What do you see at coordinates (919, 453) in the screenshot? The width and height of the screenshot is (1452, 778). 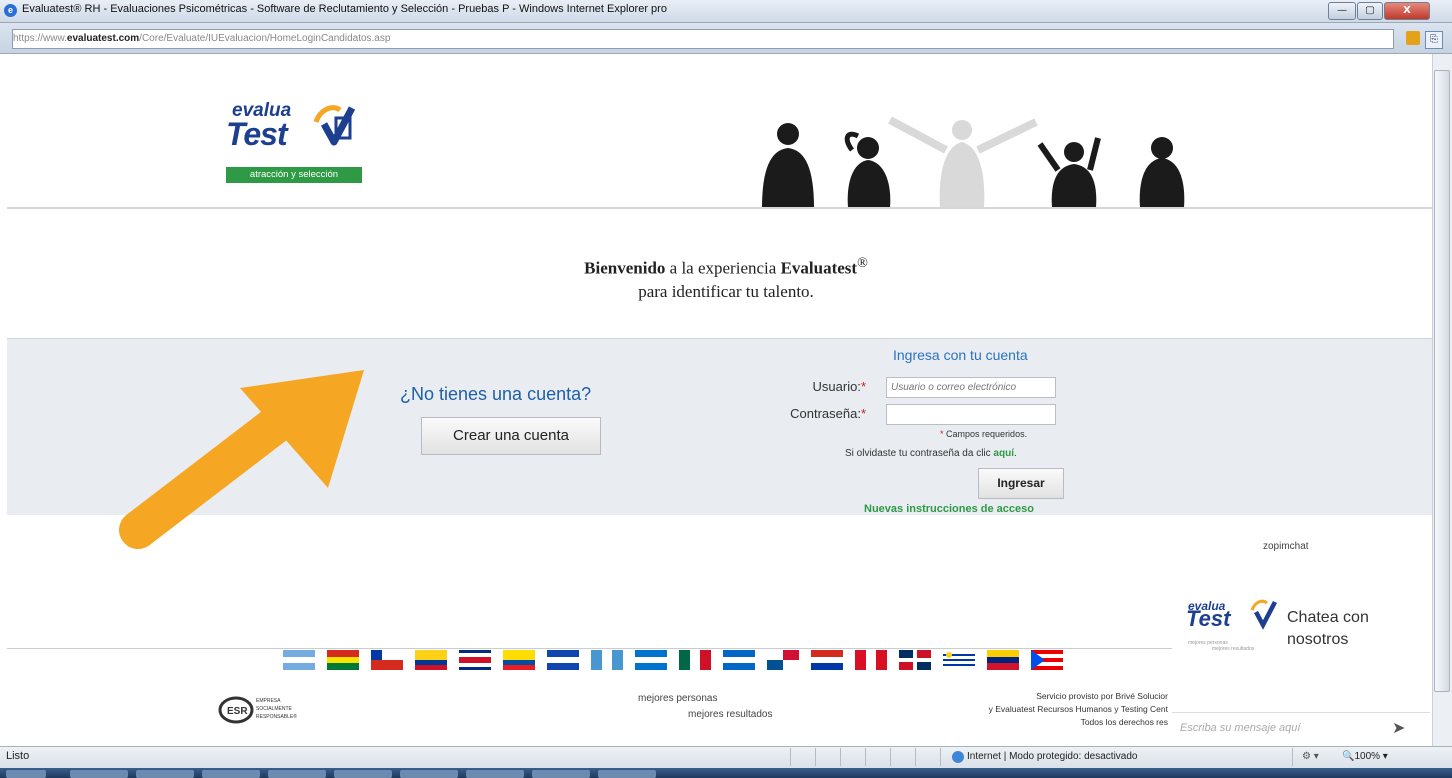 I see `forgot-text: Si olvidaste tu contraseña da clic` at bounding box center [919, 453].